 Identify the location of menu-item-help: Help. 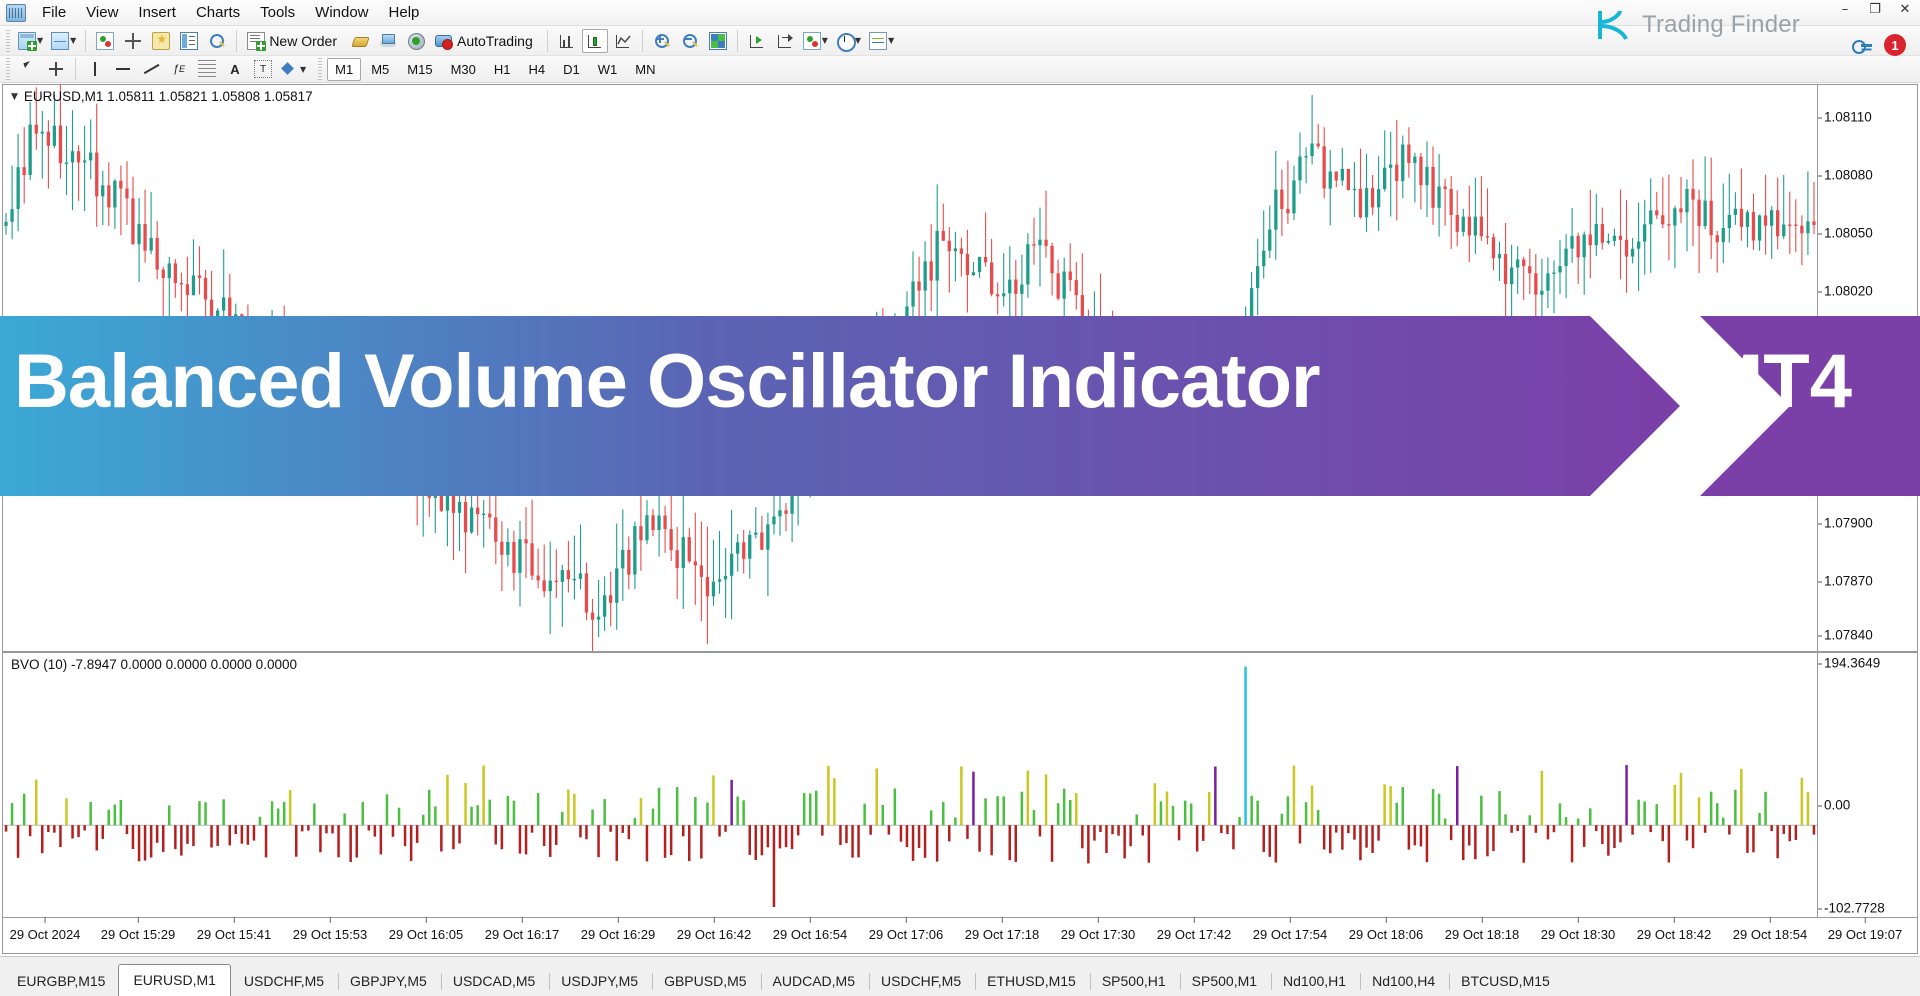
(404, 13).